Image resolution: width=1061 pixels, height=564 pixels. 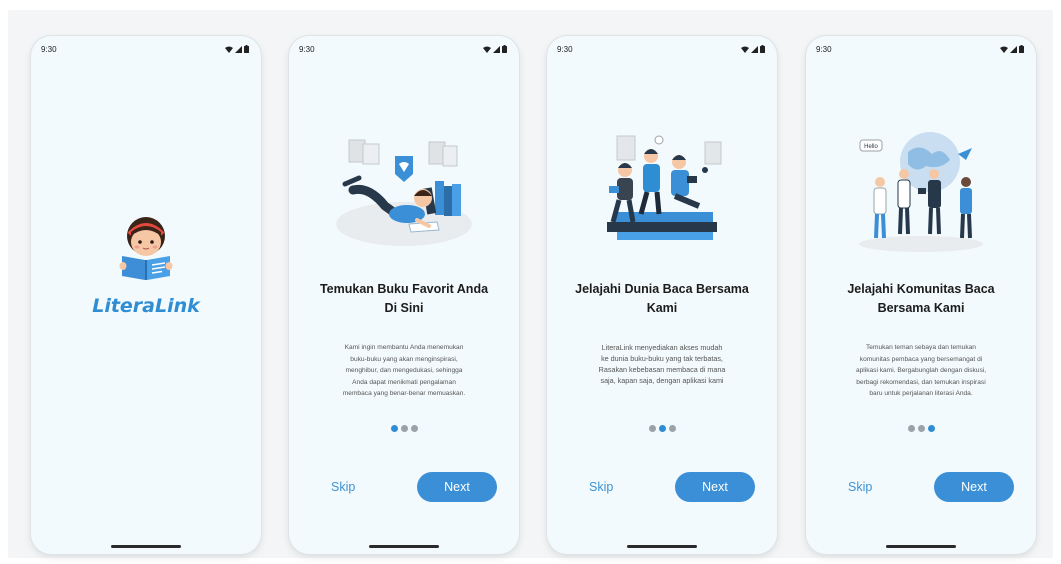 What do you see at coordinates (146, 248) in the screenshot?
I see `reading-girl-icon` at bounding box center [146, 248].